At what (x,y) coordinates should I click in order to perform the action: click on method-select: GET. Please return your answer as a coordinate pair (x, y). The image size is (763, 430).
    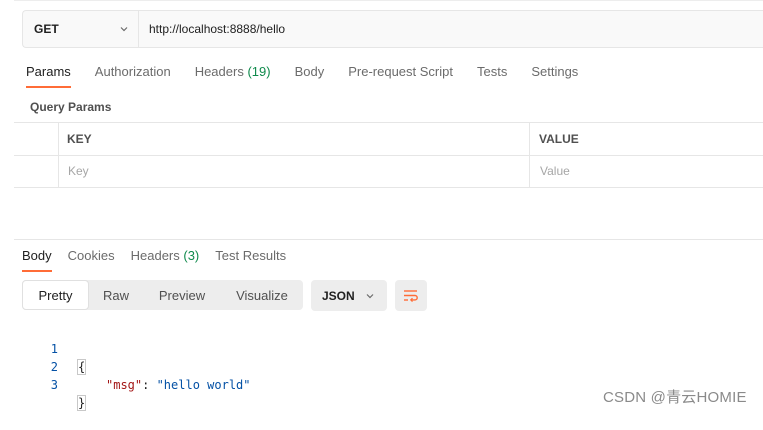
    Looking at the image, I should click on (81, 29).